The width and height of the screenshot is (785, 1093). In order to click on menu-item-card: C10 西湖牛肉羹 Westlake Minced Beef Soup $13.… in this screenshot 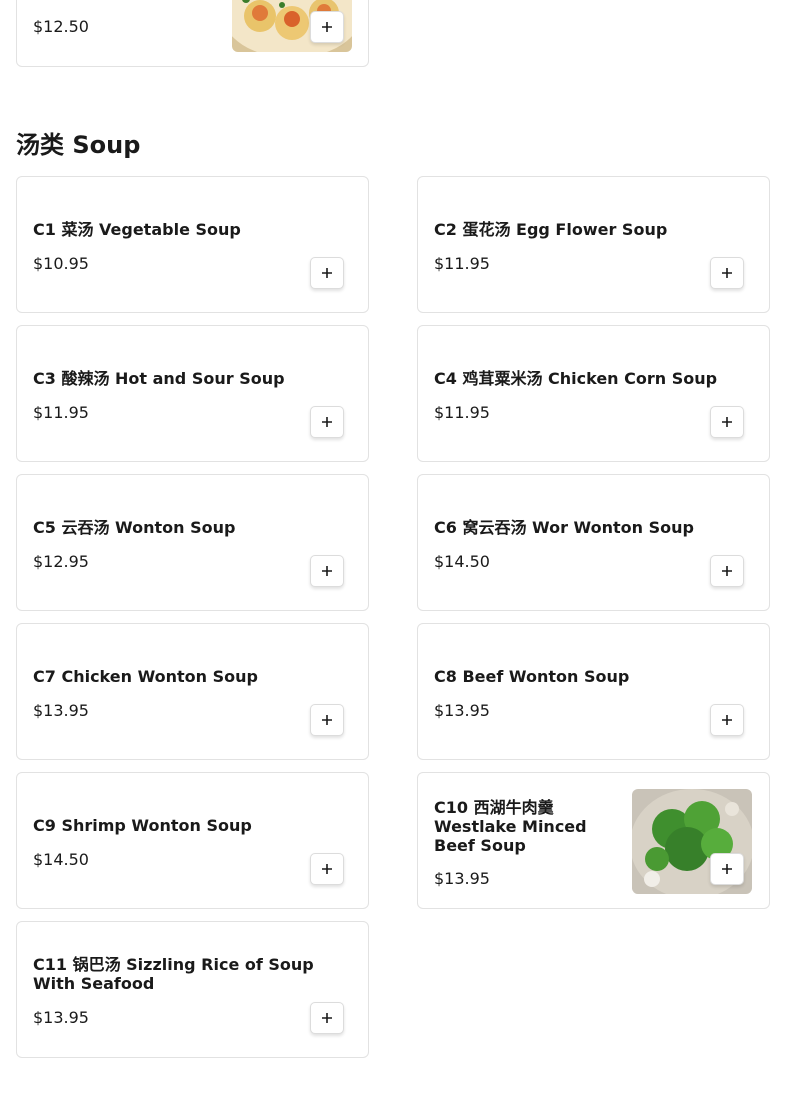, I will do `click(593, 840)`.